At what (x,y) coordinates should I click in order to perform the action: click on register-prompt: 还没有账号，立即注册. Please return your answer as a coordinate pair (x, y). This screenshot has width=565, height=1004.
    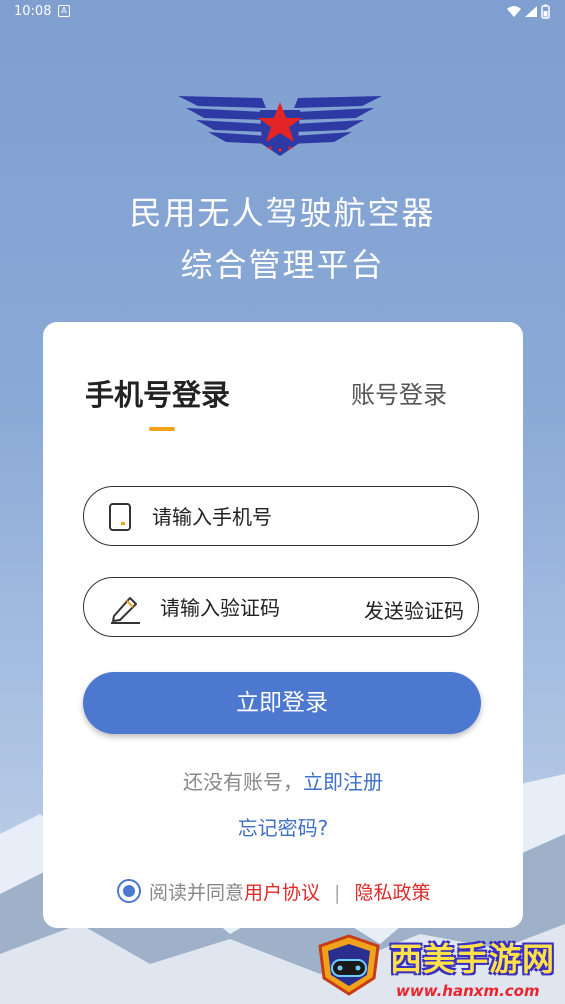
    Looking at the image, I should click on (283, 780).